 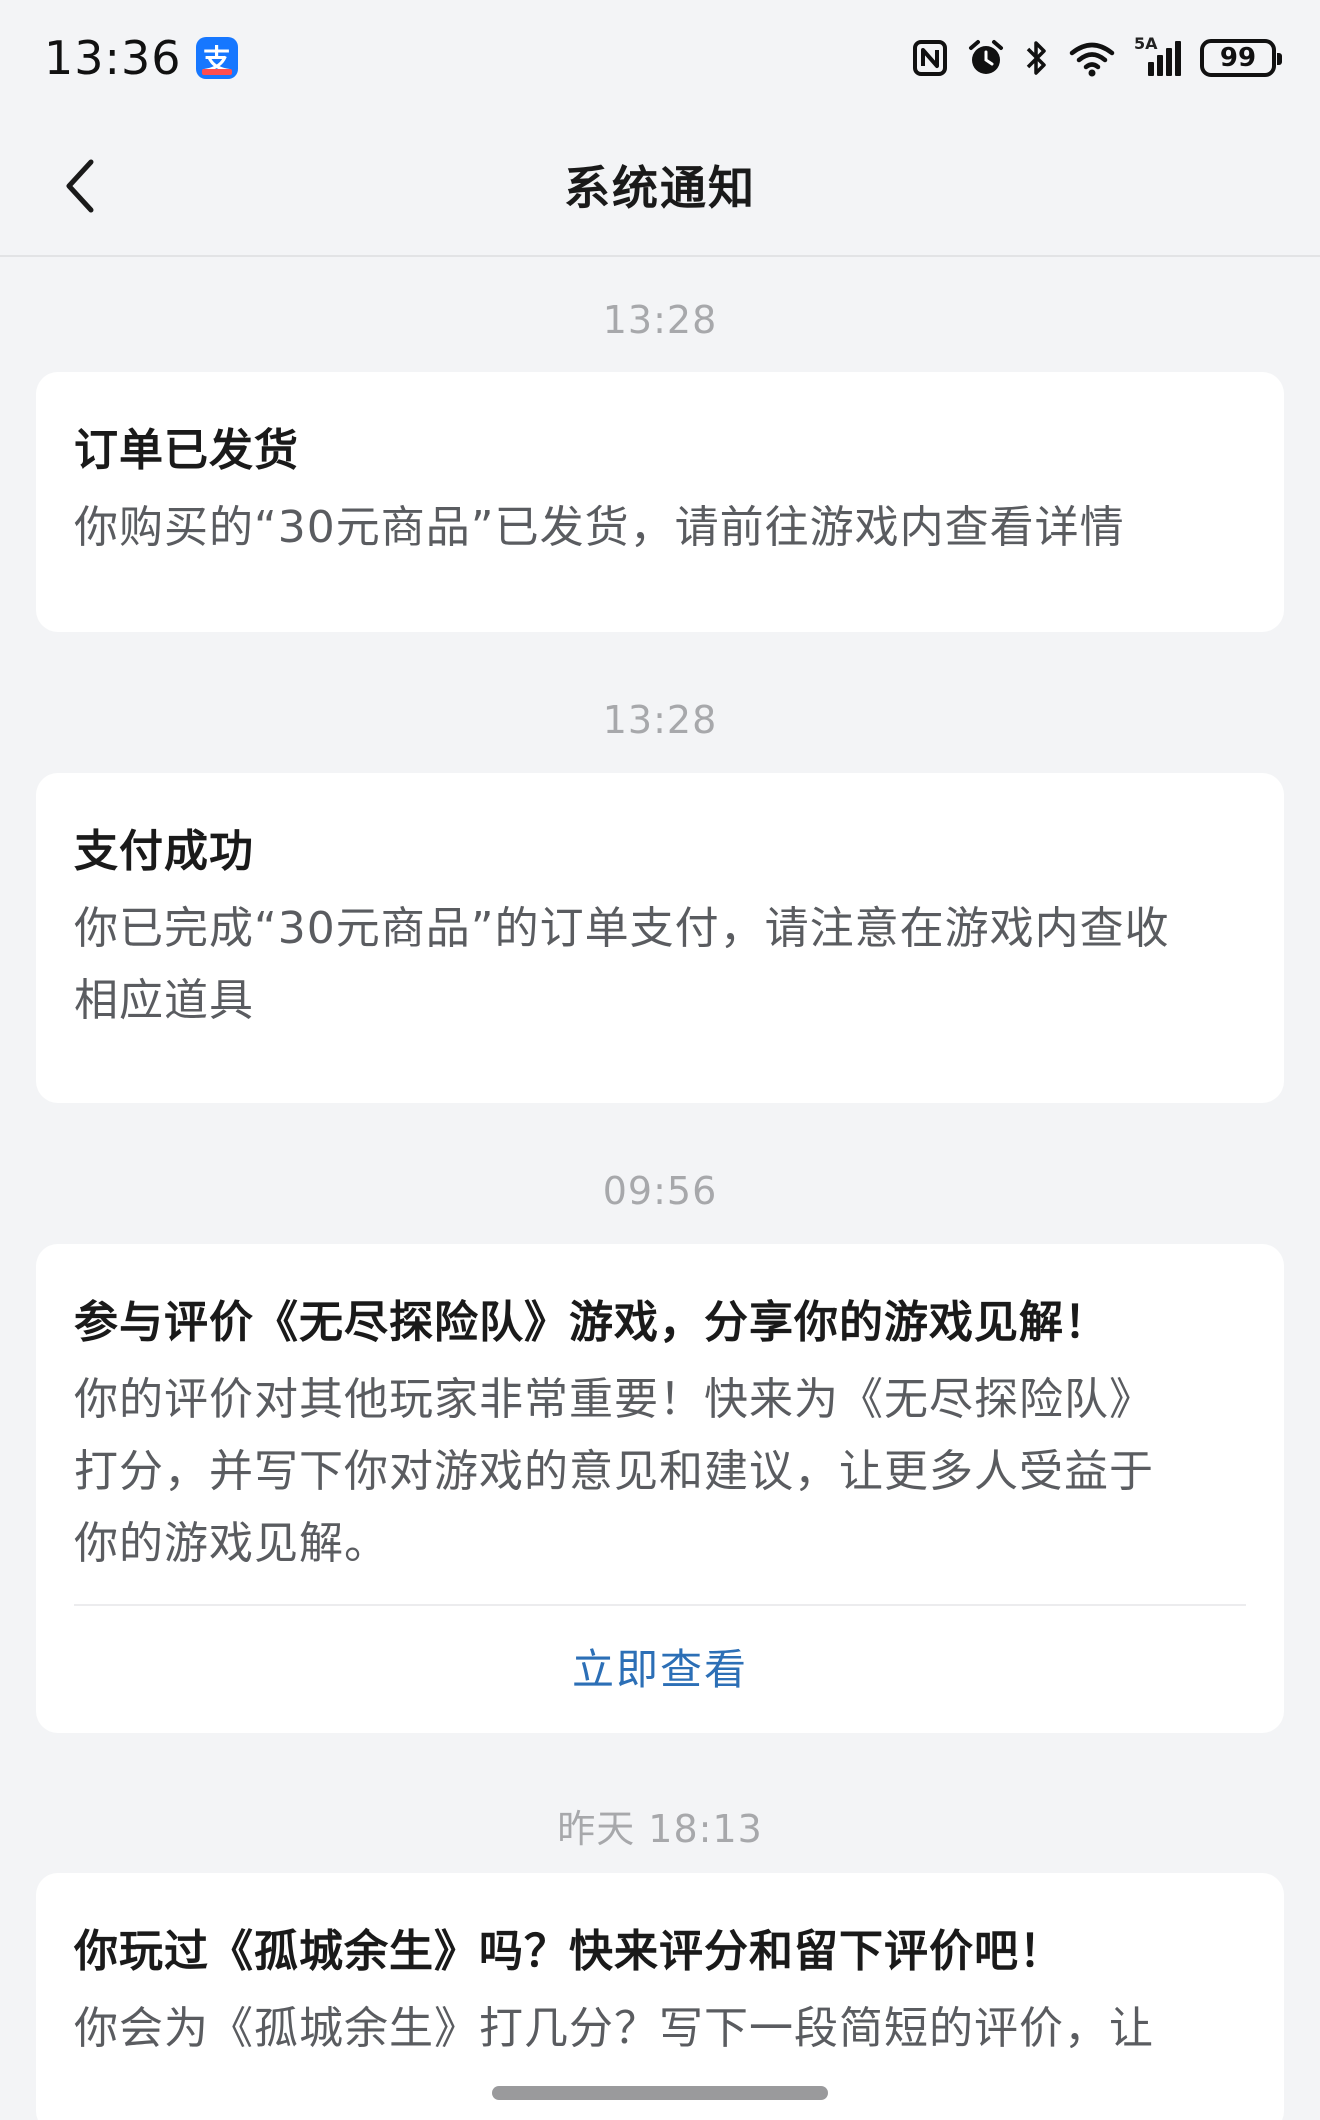 I want to click on notification-body: 你已完成“30元商品”的订单支付，请注意在游戏内查收 相应道具, so click(x=660, y=965).